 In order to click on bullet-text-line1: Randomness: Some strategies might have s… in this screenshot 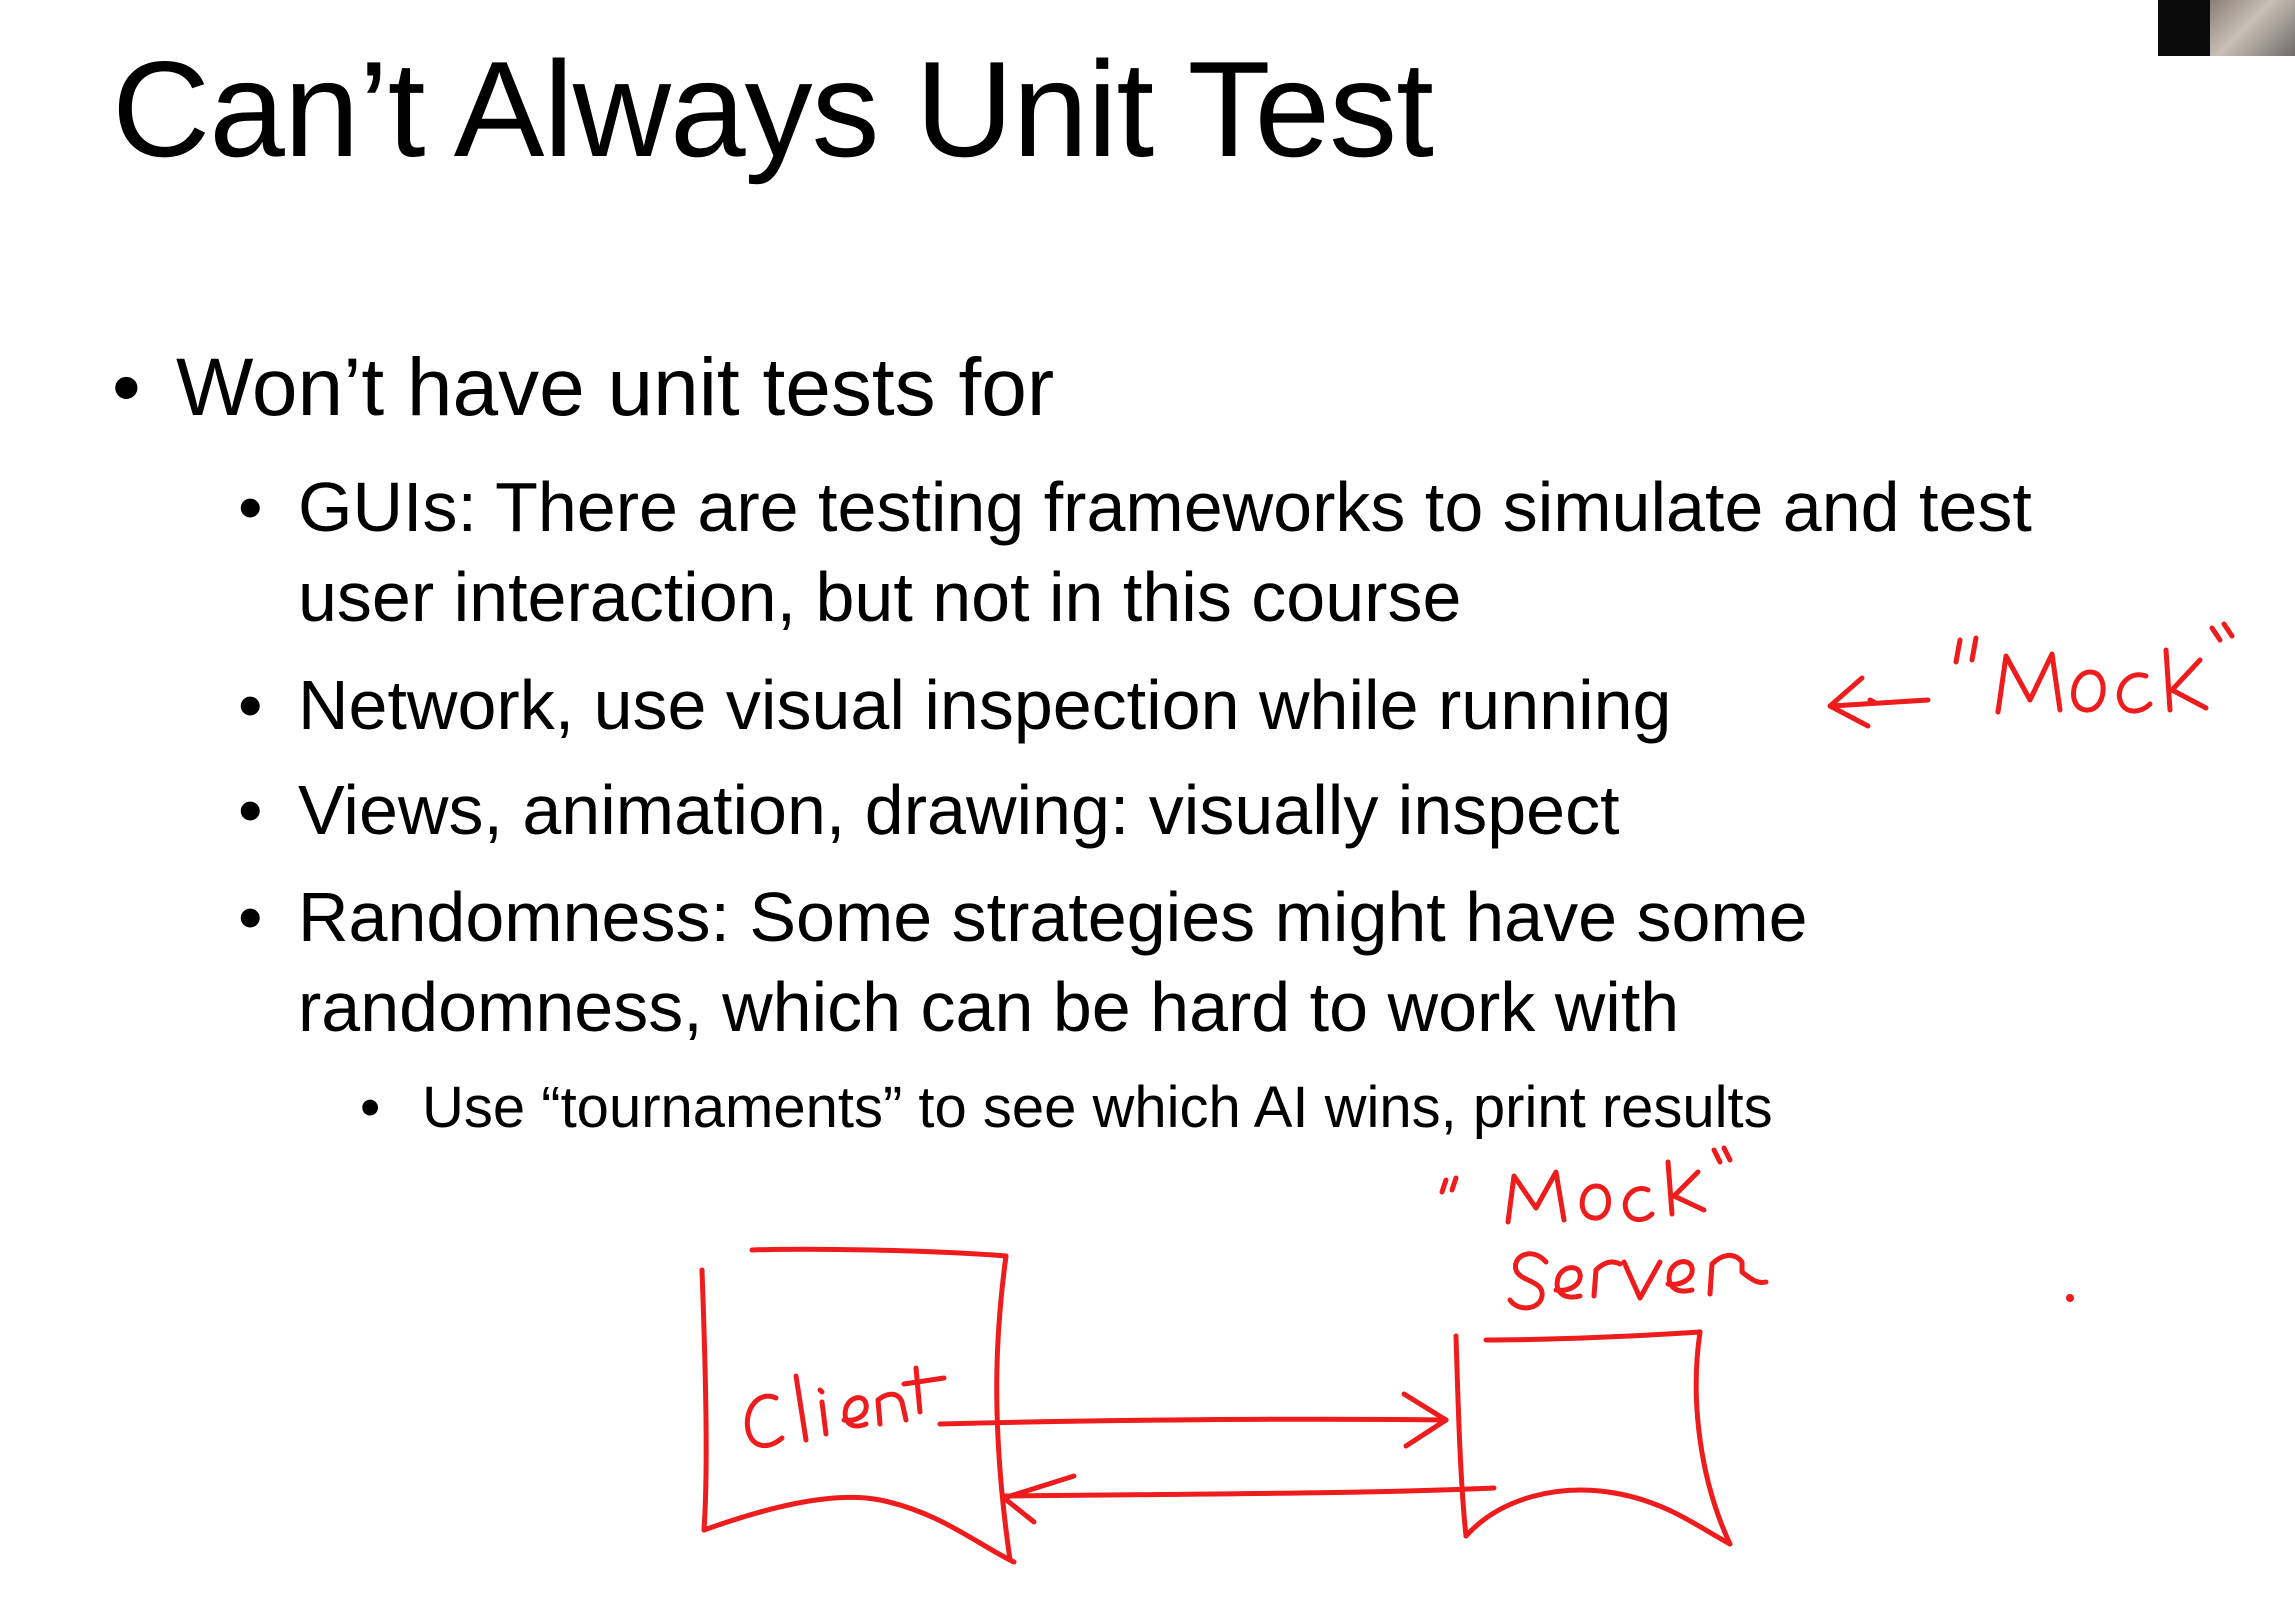, I will do `click(1053, 917)`.